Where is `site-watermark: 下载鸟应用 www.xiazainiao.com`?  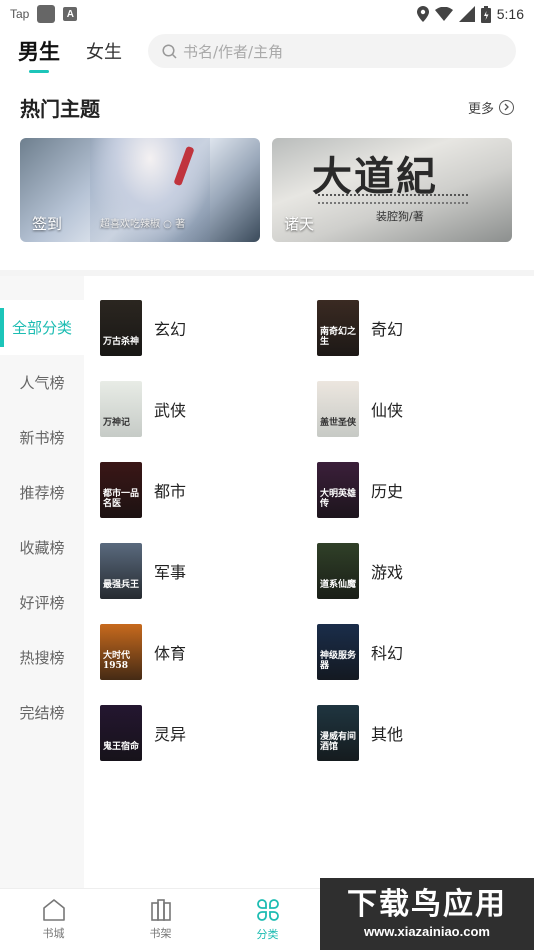 site-watermark: 下载鸟应用 www.xiazainiao.com is located at coordinates (427, 914).